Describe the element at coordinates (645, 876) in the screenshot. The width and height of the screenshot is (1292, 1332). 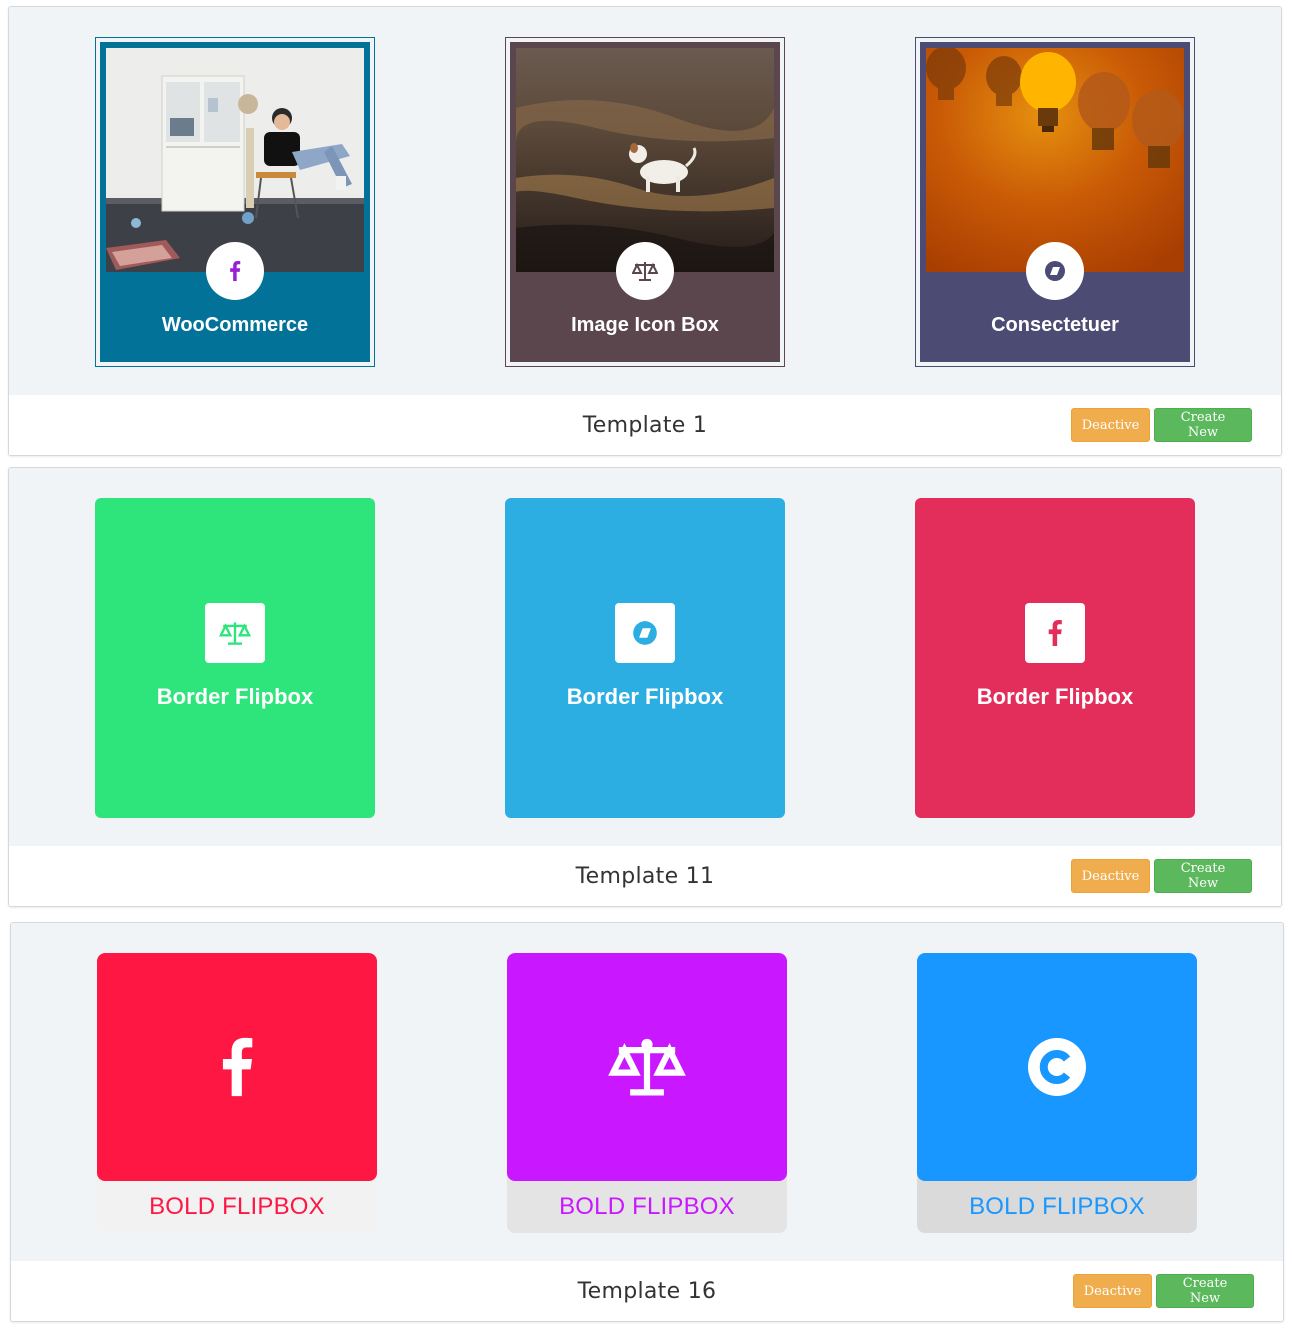
I see `template-11-footer: Template 11 Deactive Create New` at that location.